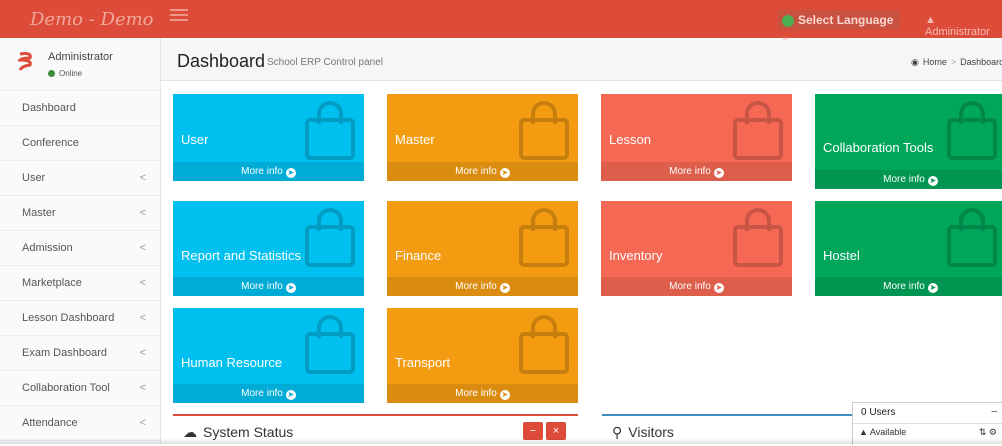  What do you see at coordinates (841, 255) in the screenshot?
I see `tile-label: Hostel` at bounding box center [841, 255].